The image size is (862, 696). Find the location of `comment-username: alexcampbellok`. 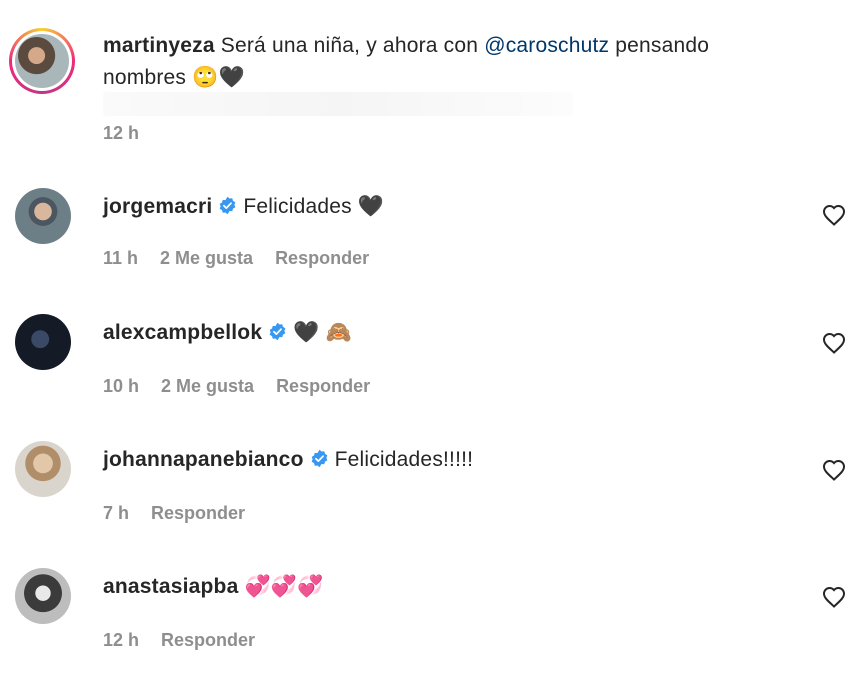

comment-username: alexcampbellok is located at coordinates (182, 332).